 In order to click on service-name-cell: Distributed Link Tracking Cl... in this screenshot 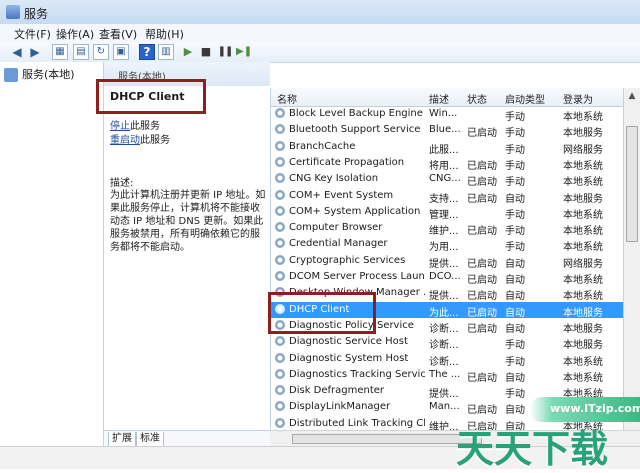, I will do `click(357, 423)`.